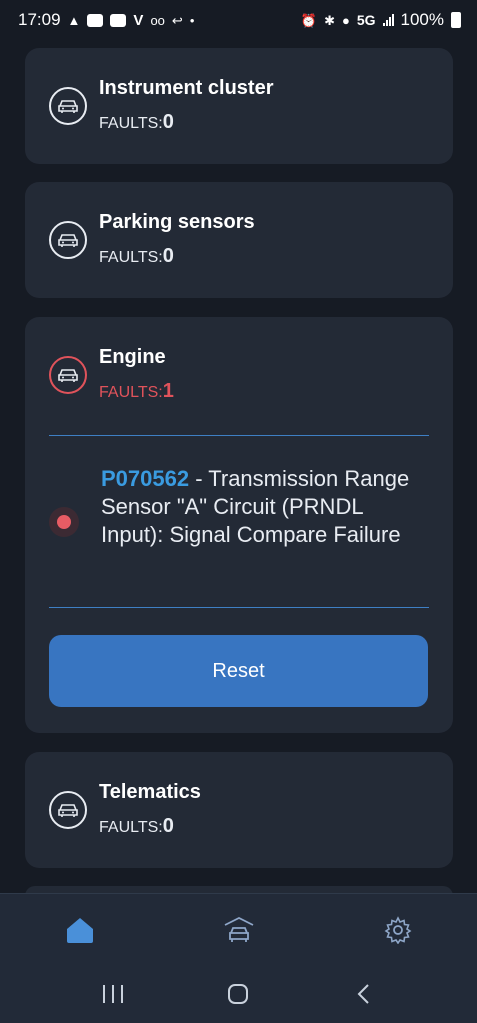 This screenshot has height=1023, width=477. What do you see at coordinates (239, 810) in the screenshot?
I see `system-card-telematics: Telematics FAULTS:0` at bounding box center [239, 810].